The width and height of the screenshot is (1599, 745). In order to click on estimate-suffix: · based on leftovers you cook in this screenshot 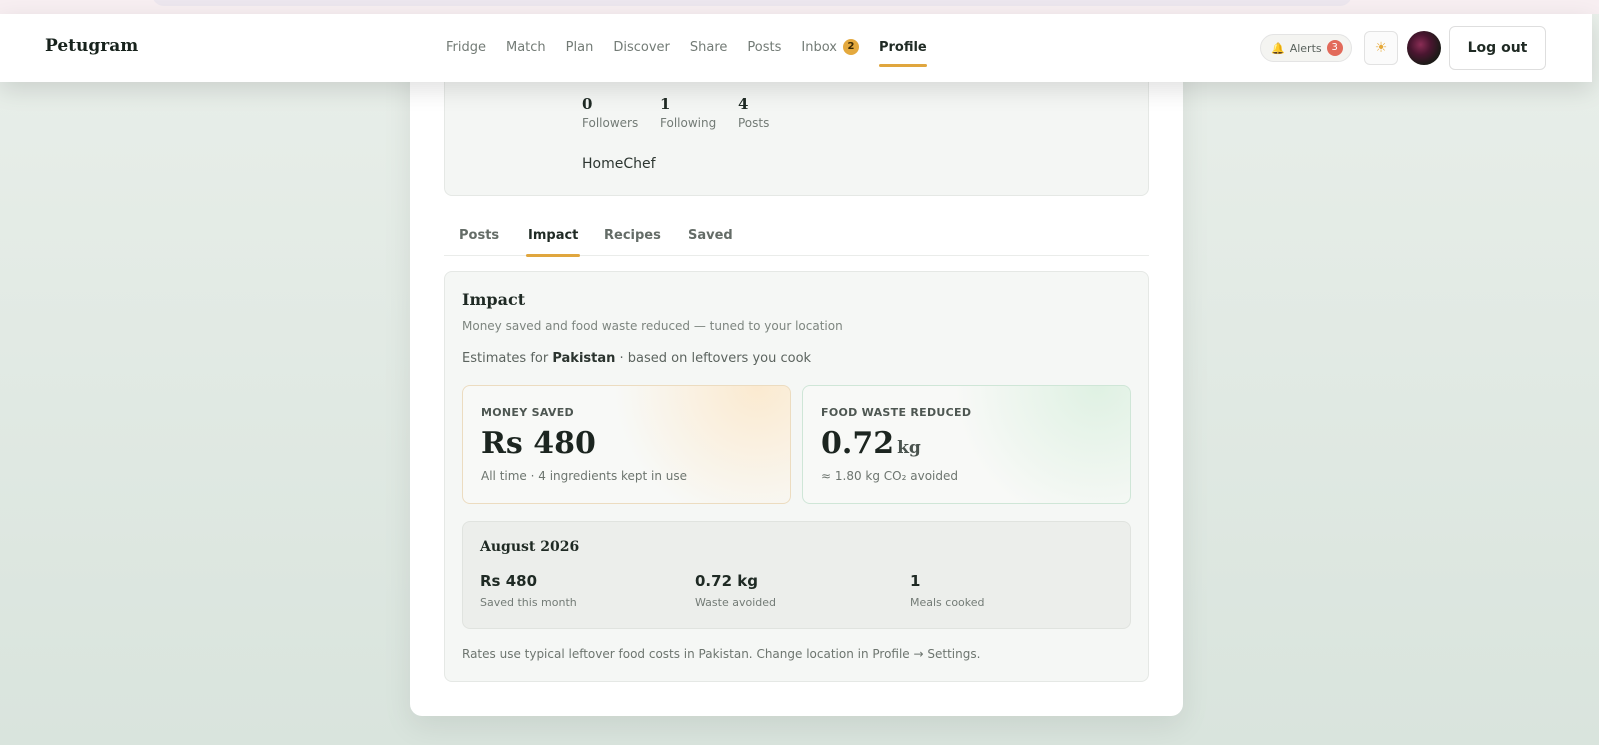, I will do `click(715, 358)`.